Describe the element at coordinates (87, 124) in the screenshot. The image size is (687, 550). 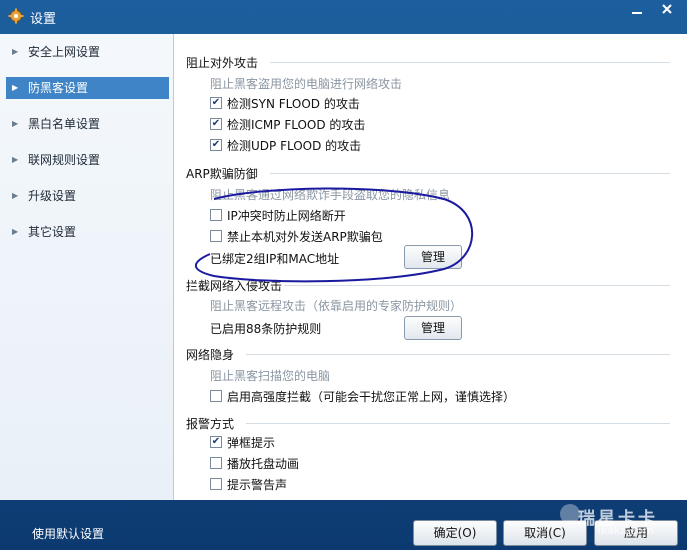
I see `sidebar-item-black-white-list: ▶ 黑白名单设置` at that location.